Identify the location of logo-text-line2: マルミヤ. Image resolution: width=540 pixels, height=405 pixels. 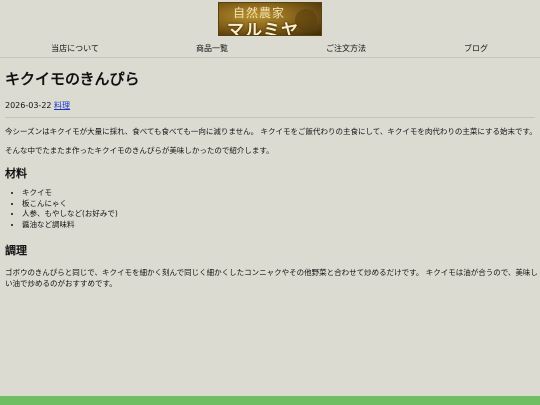
(263, 28).